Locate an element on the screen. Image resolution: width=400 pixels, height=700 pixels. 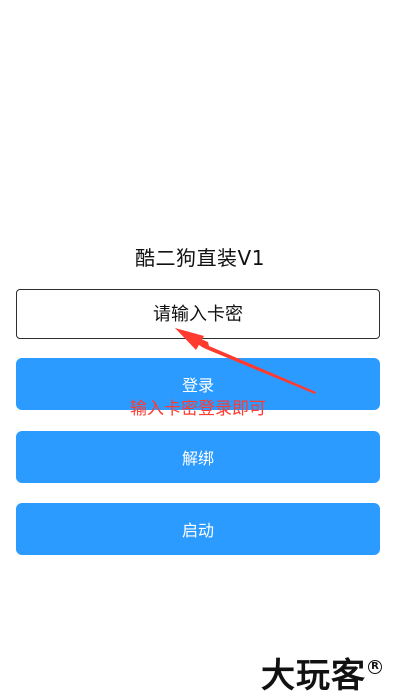
page-title: 酷二狗直装V1 is located at coordinates (200, 258).